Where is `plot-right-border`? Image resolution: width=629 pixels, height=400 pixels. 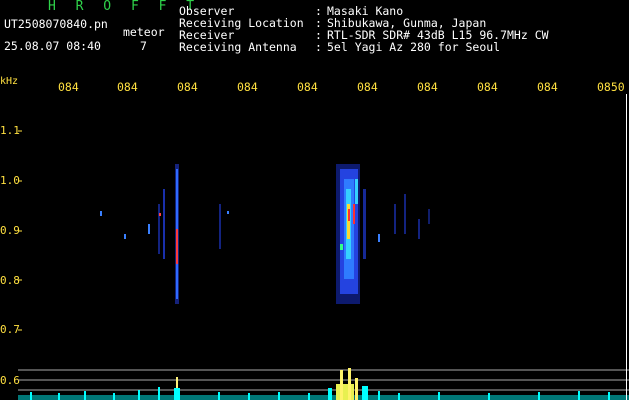 plot-right-border is located at coordinates (626, 247).